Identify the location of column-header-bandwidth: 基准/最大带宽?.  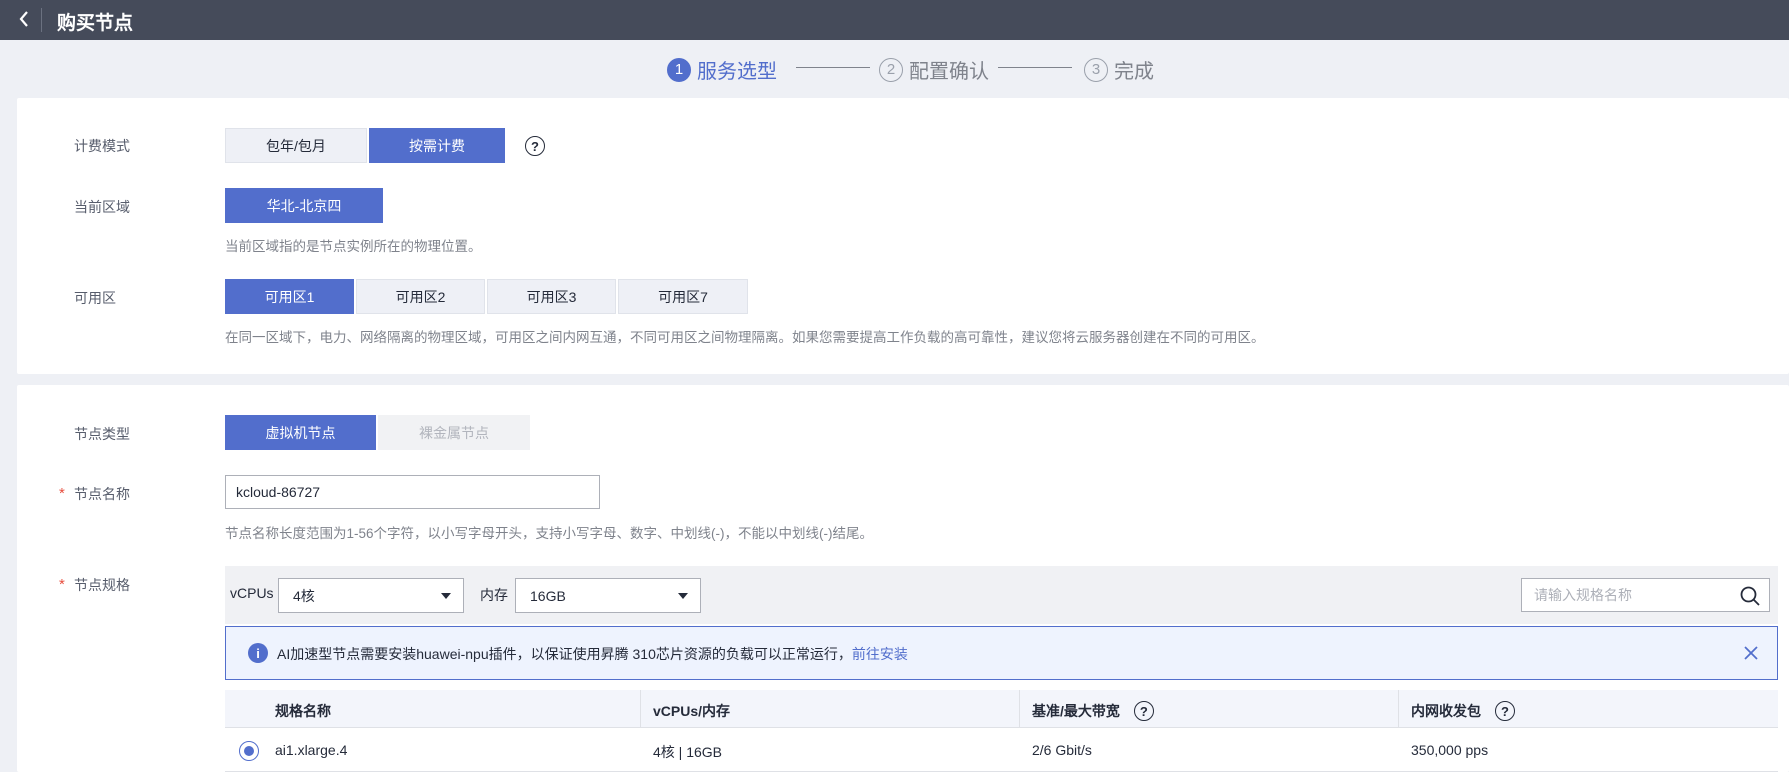
(1093, 711).